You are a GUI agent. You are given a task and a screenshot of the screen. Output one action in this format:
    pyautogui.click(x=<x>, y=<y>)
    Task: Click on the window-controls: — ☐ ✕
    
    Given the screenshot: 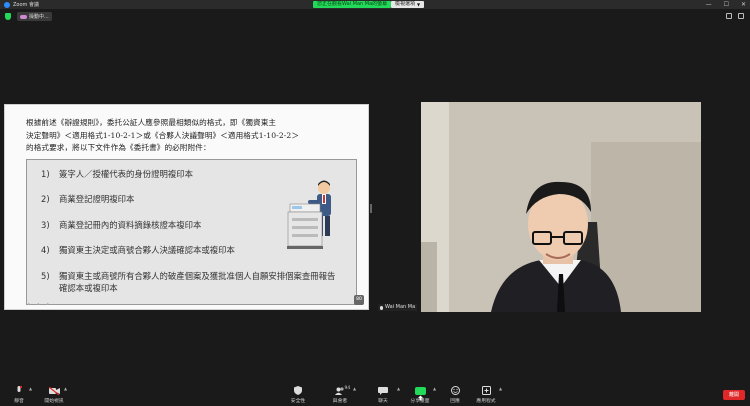 What is the action you would take?
    pyautogui.click(x=726, y=4)
    